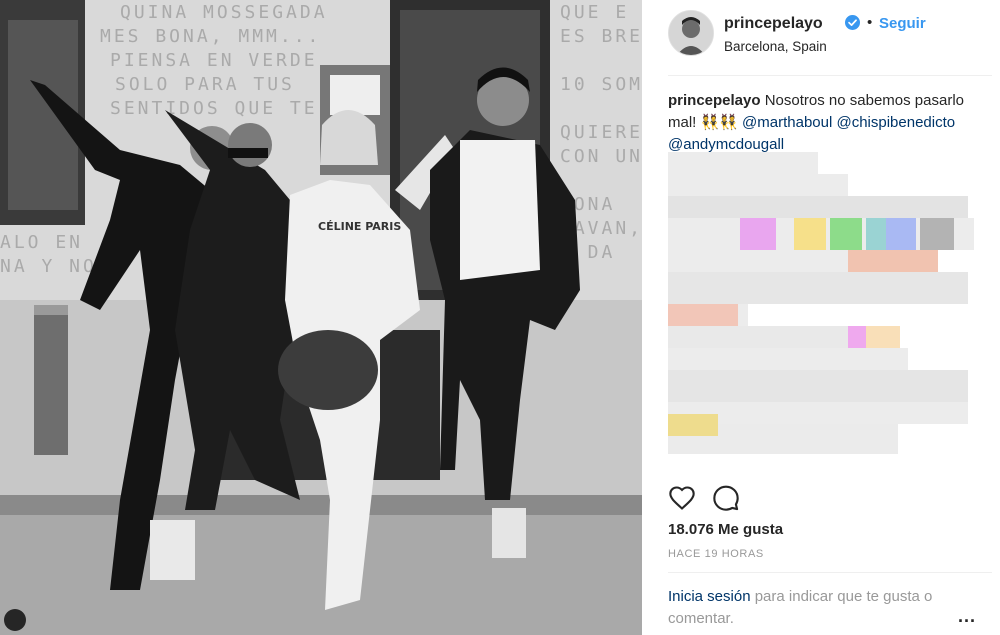  What do you see at coordinates (682, 498) in the screenshot?
I see `heart-icon` at bounding box center [682, 498].